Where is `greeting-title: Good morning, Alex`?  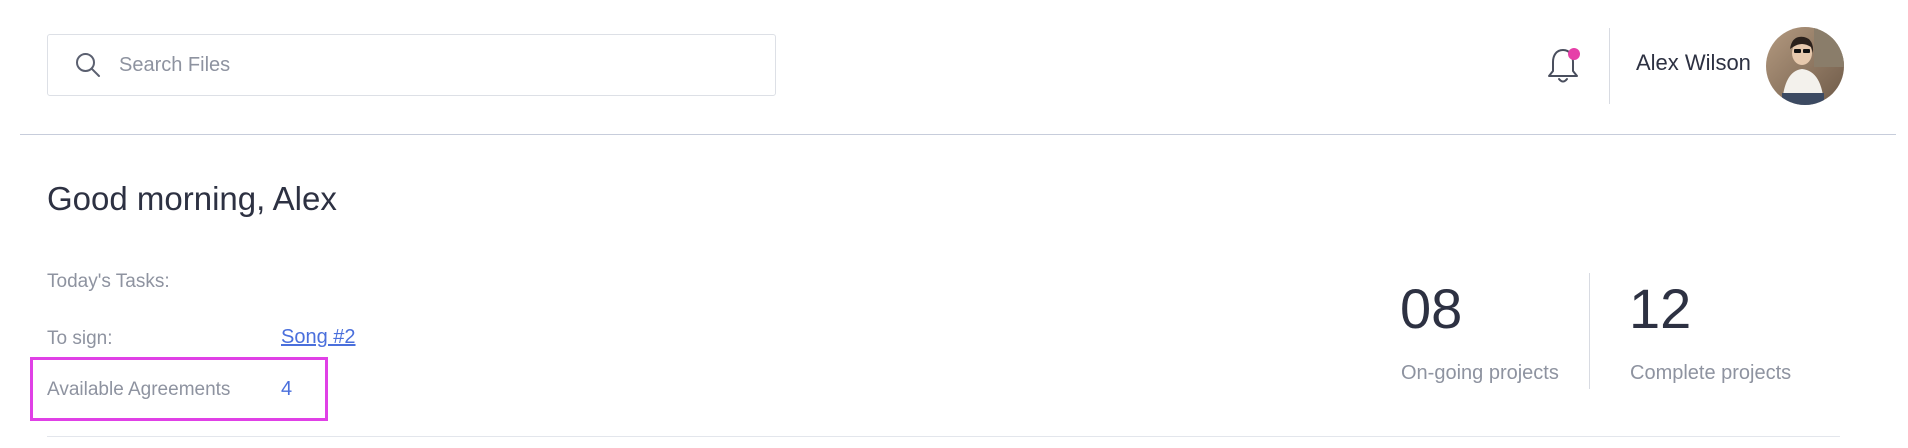 greeting-title: Good morning, Alex is located at coordinates (192, 198).